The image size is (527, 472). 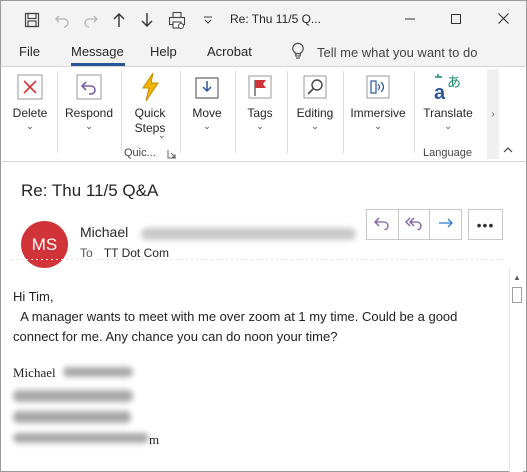 I want to click on editing-button: Editing ⌄, so click(x=315, y=101).